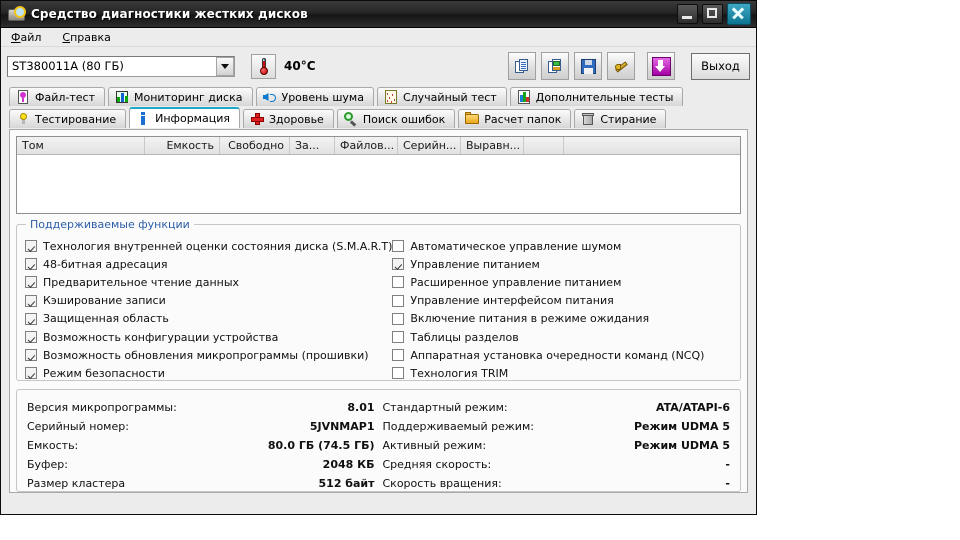 This screenshot has width=960, height=540. Describe the element at coordinates (208, 264) in the screenshot. I see `feature-48bit: 48-битная адресация` at that location.